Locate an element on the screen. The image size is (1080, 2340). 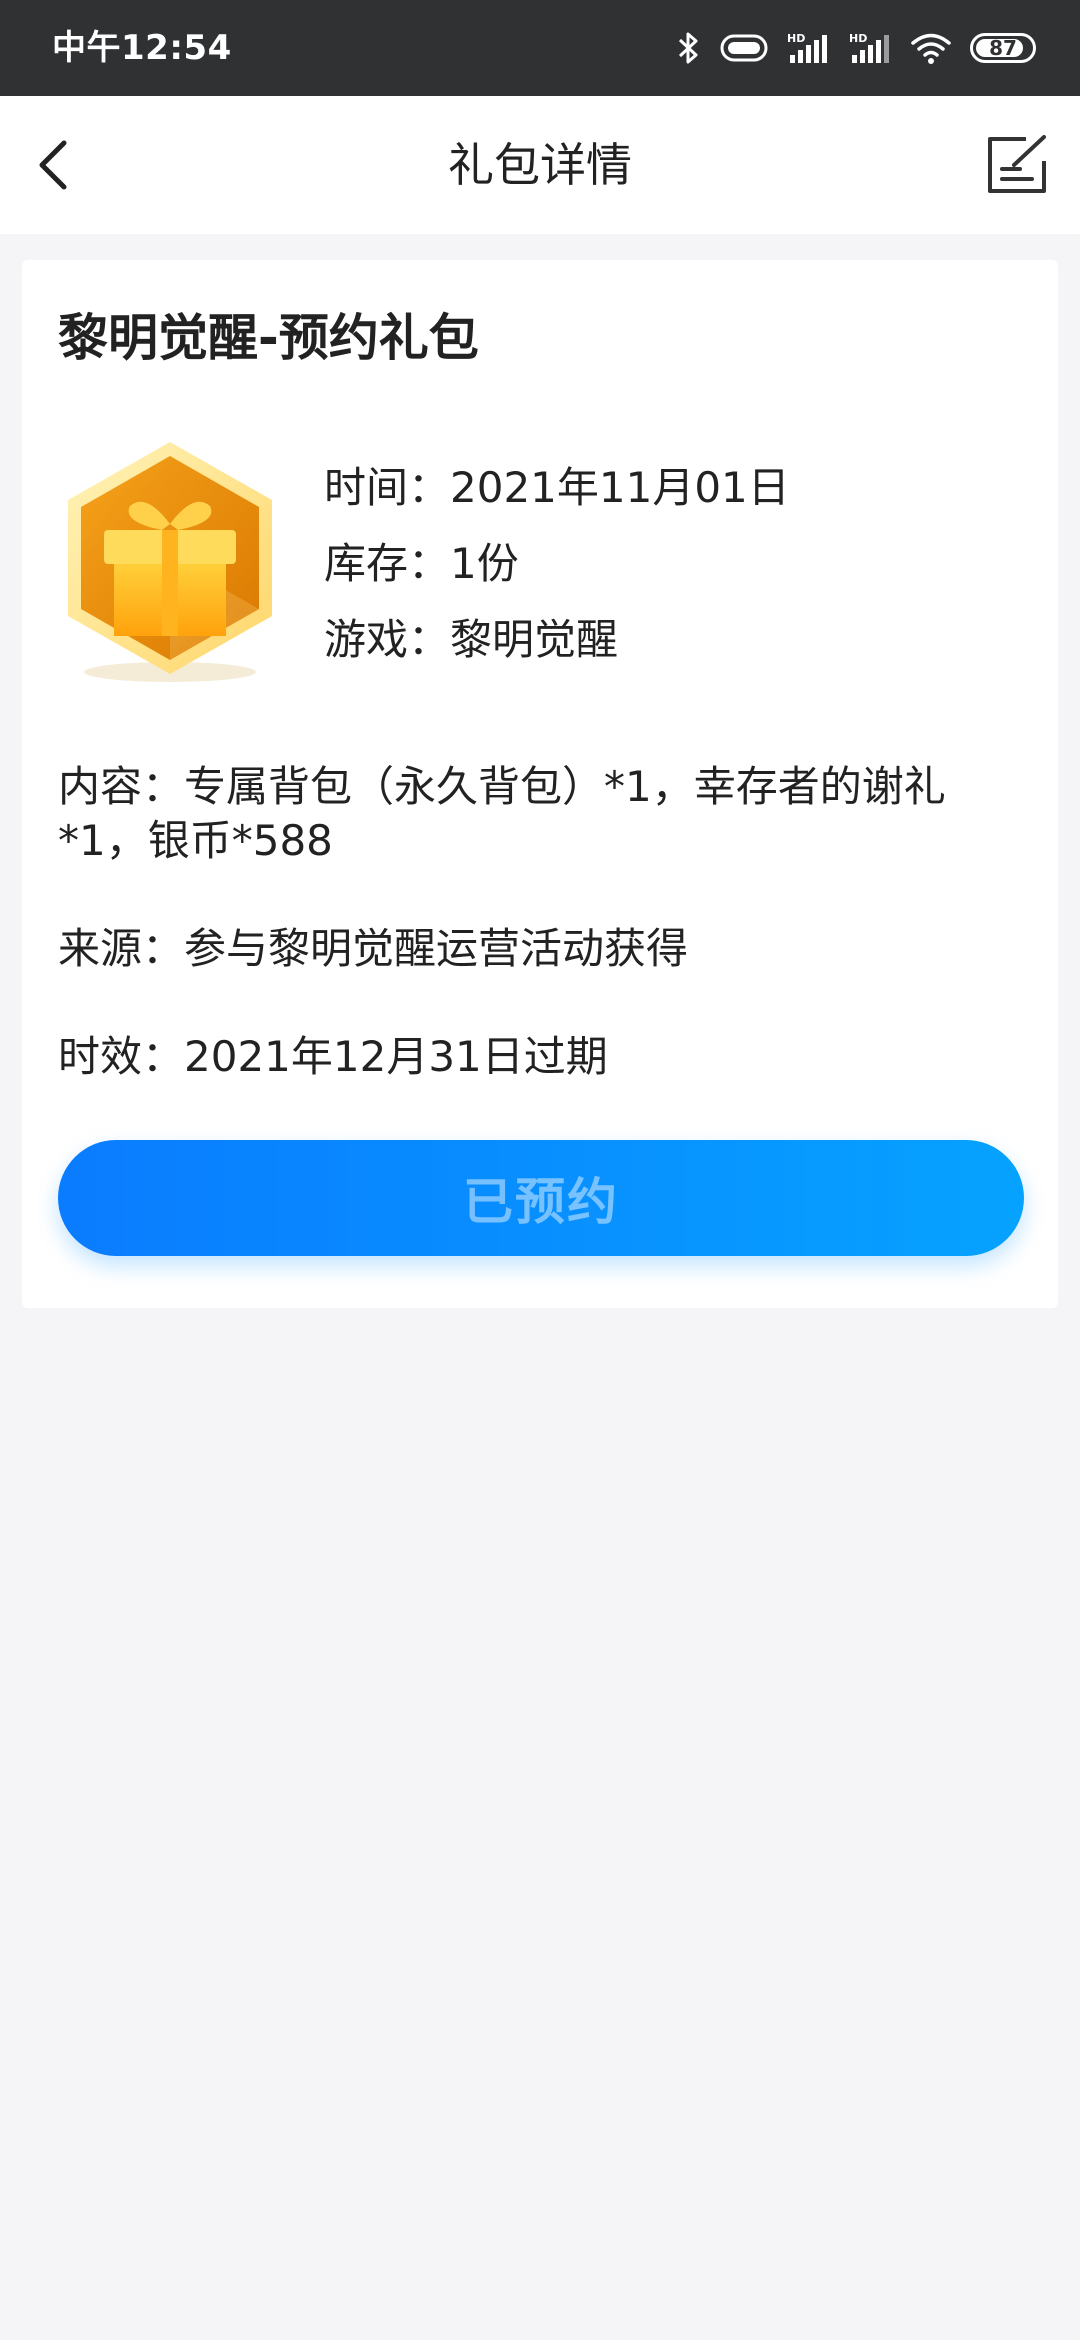
page-title: 礼包详情 is located at coordinates (540, 165).